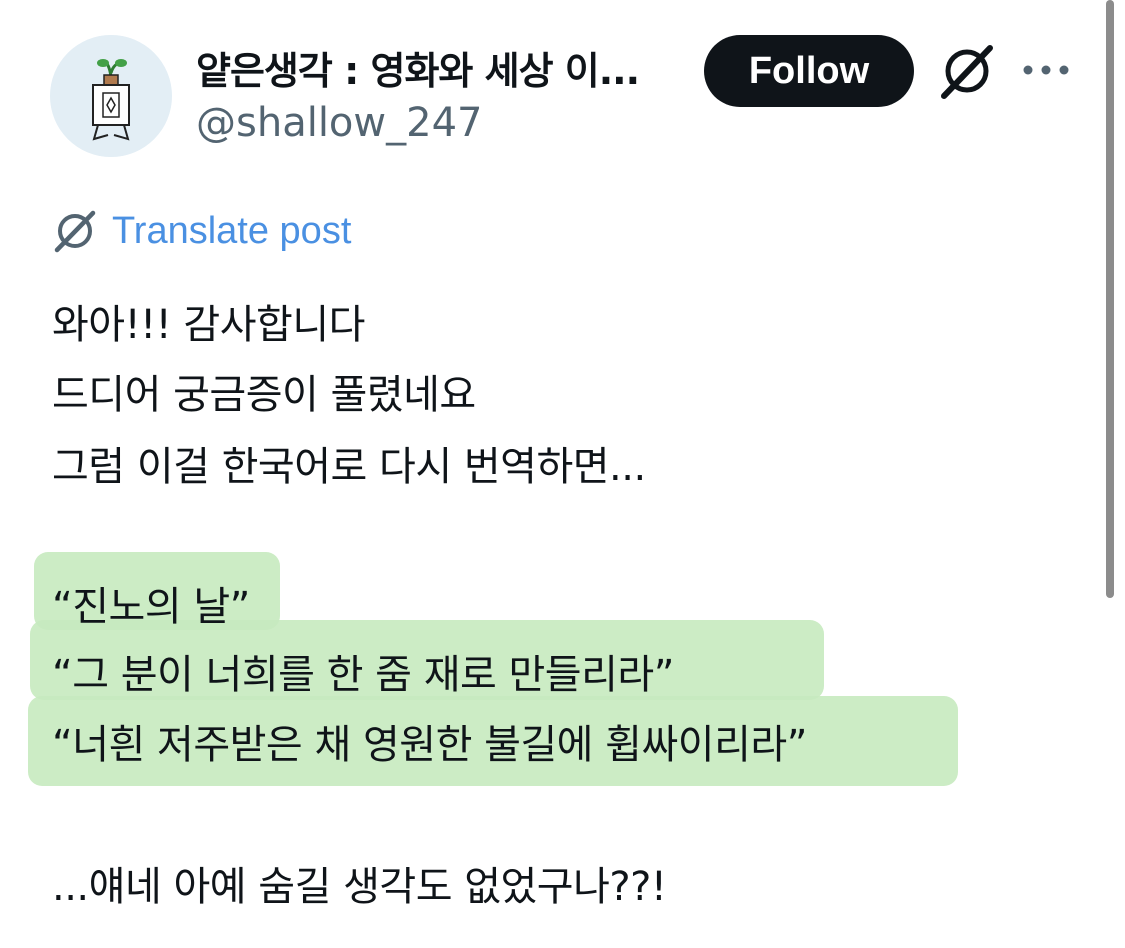 Image resolution: width=1125 pixels, height=948 pixels. I want to click on follow-button: Follow, so click(809, 71).